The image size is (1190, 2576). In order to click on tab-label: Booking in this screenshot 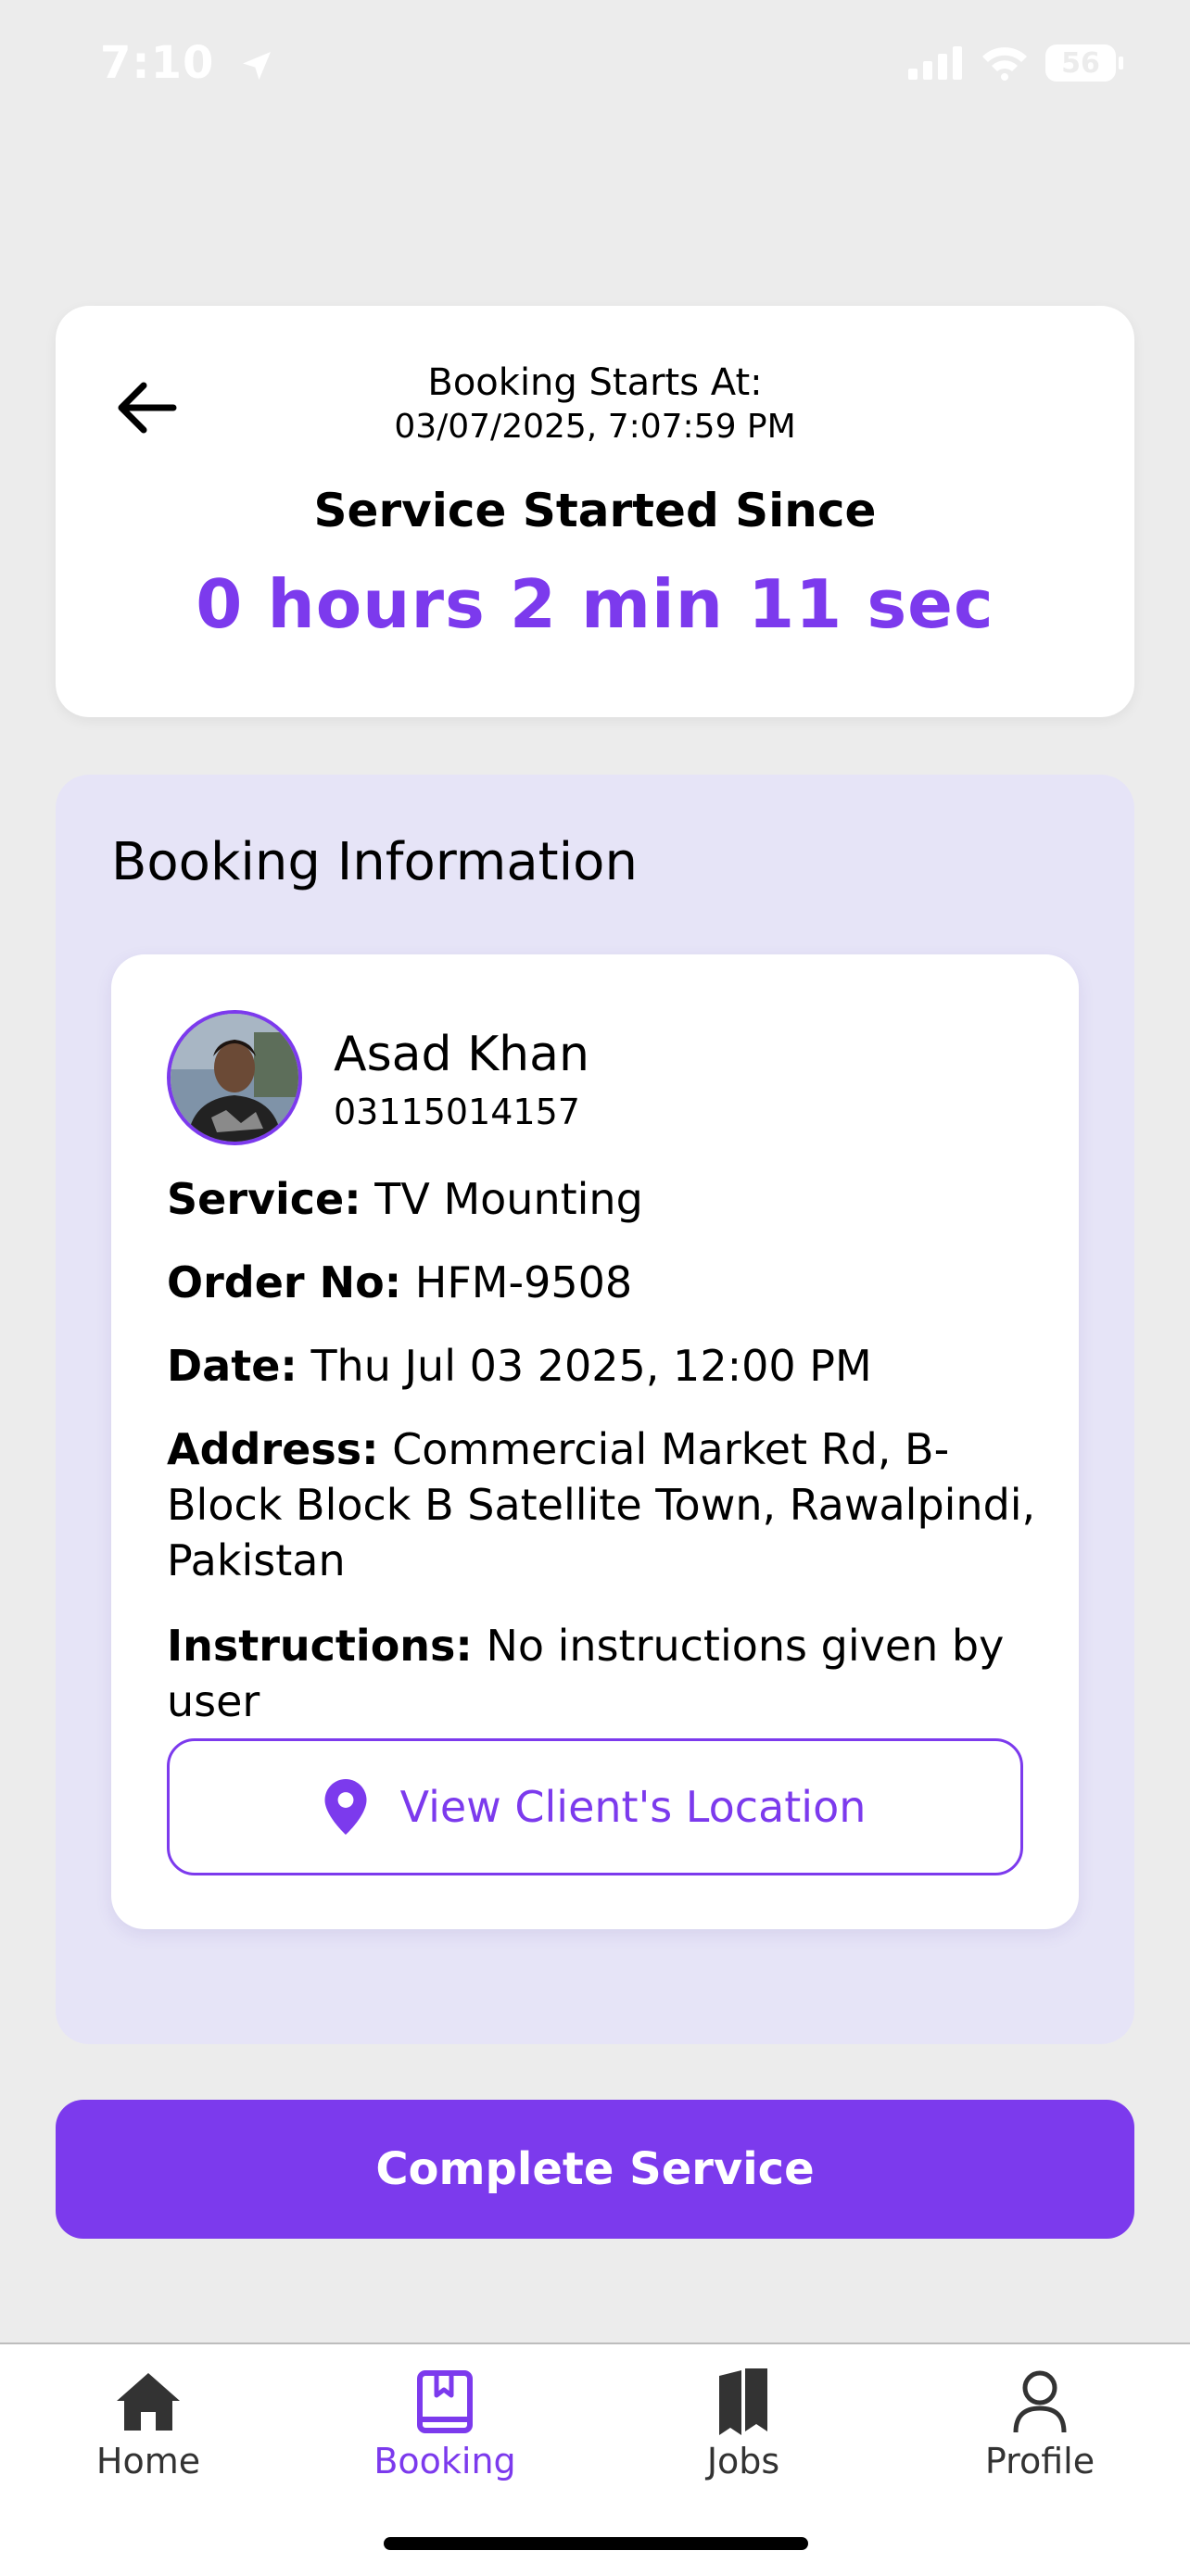, I will do `click(444, 2461)`.